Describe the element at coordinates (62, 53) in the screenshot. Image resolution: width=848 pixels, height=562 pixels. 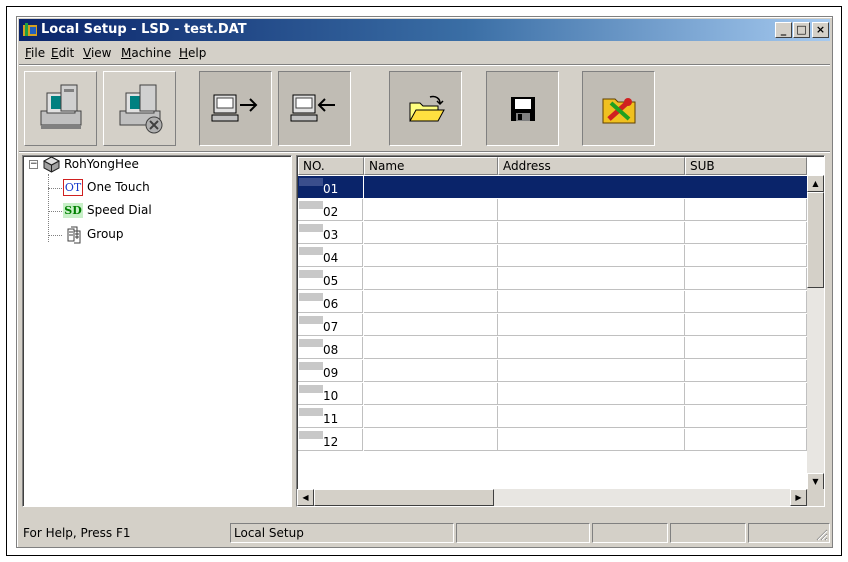
I see `menu-edit: Edit` at that location.